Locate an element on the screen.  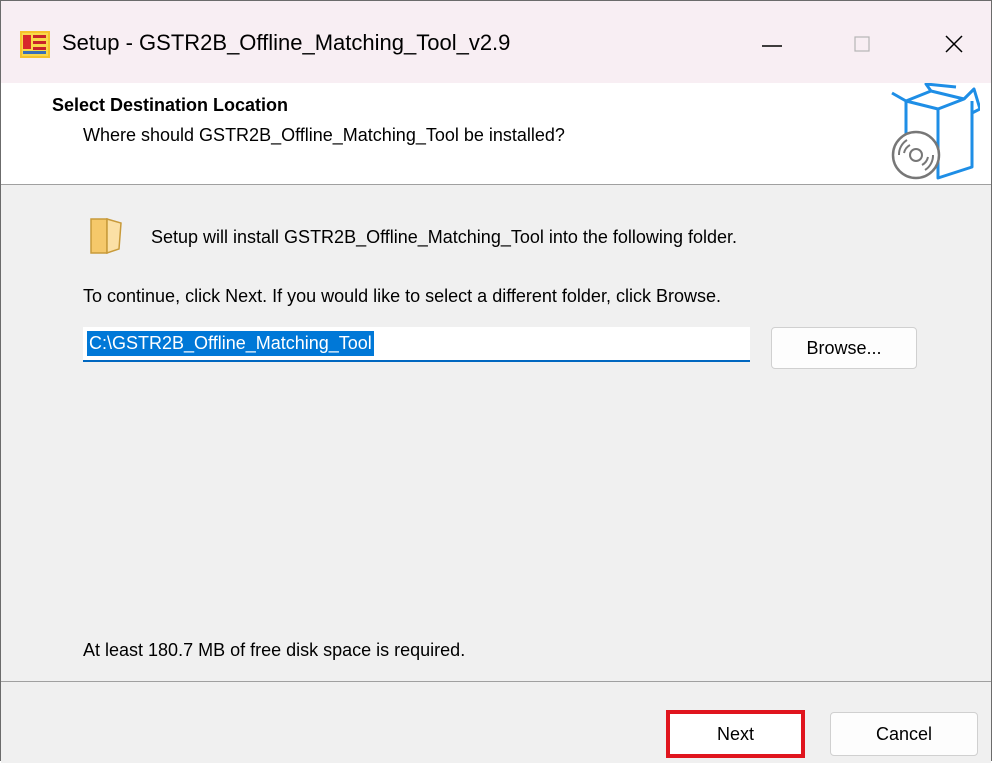
next-button: Next is located at coordinates (735, 734).